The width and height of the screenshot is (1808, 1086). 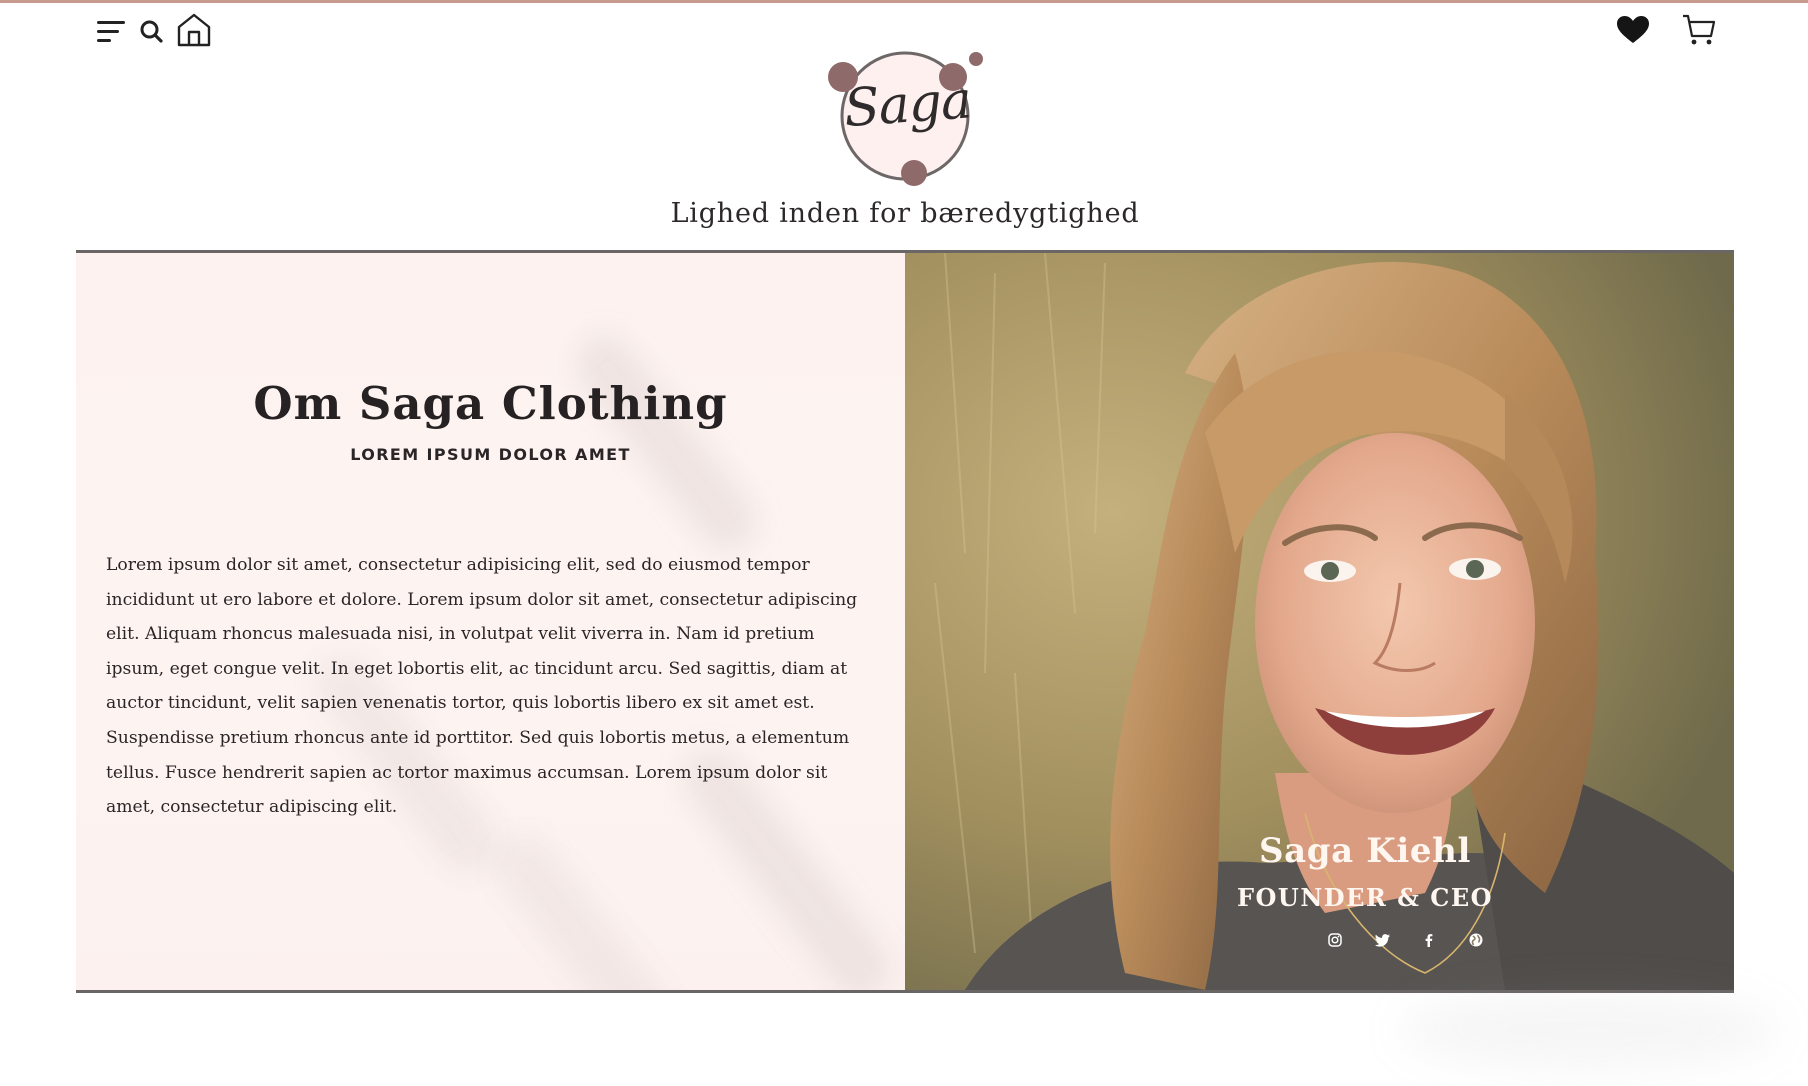 What do you see at coordinates (194, 30) in the screenshot?
I see `home-icon` at bounding box center [194, 30].